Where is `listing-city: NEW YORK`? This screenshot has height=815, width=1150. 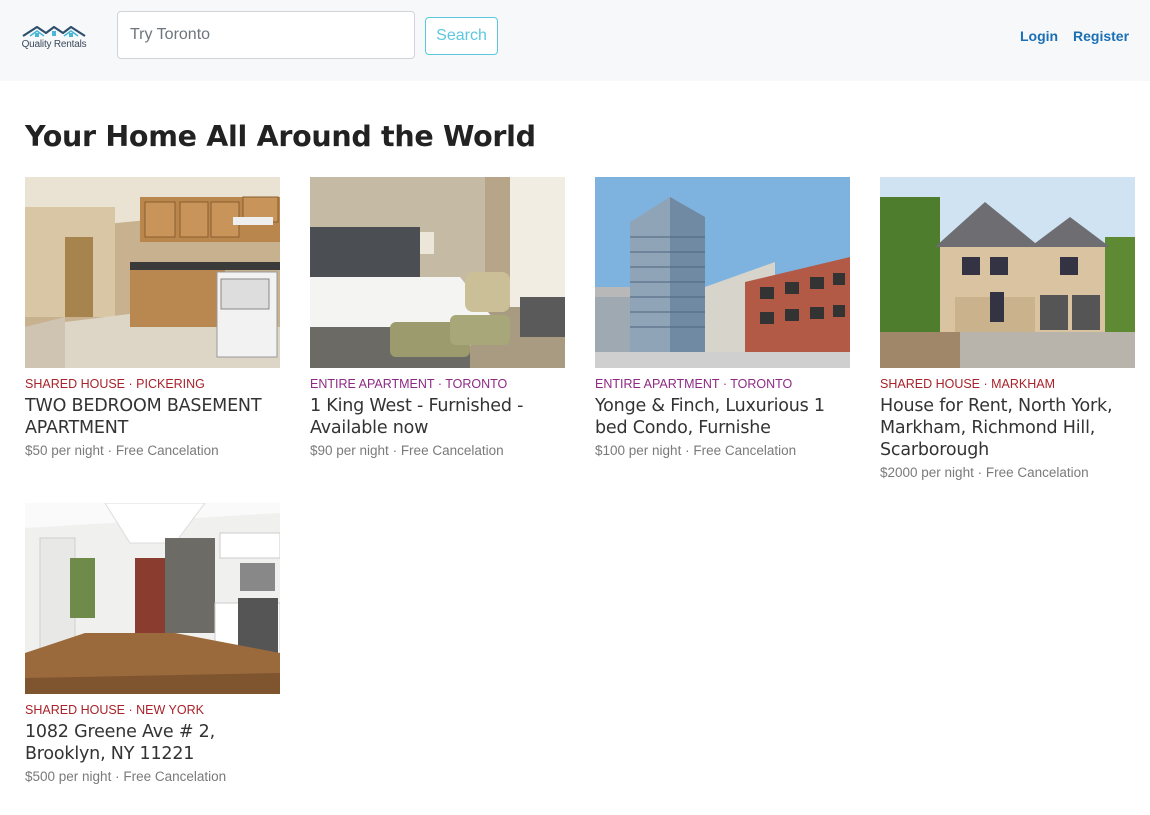
listing-city: NEW YORK is located at coordinates (170, 710).